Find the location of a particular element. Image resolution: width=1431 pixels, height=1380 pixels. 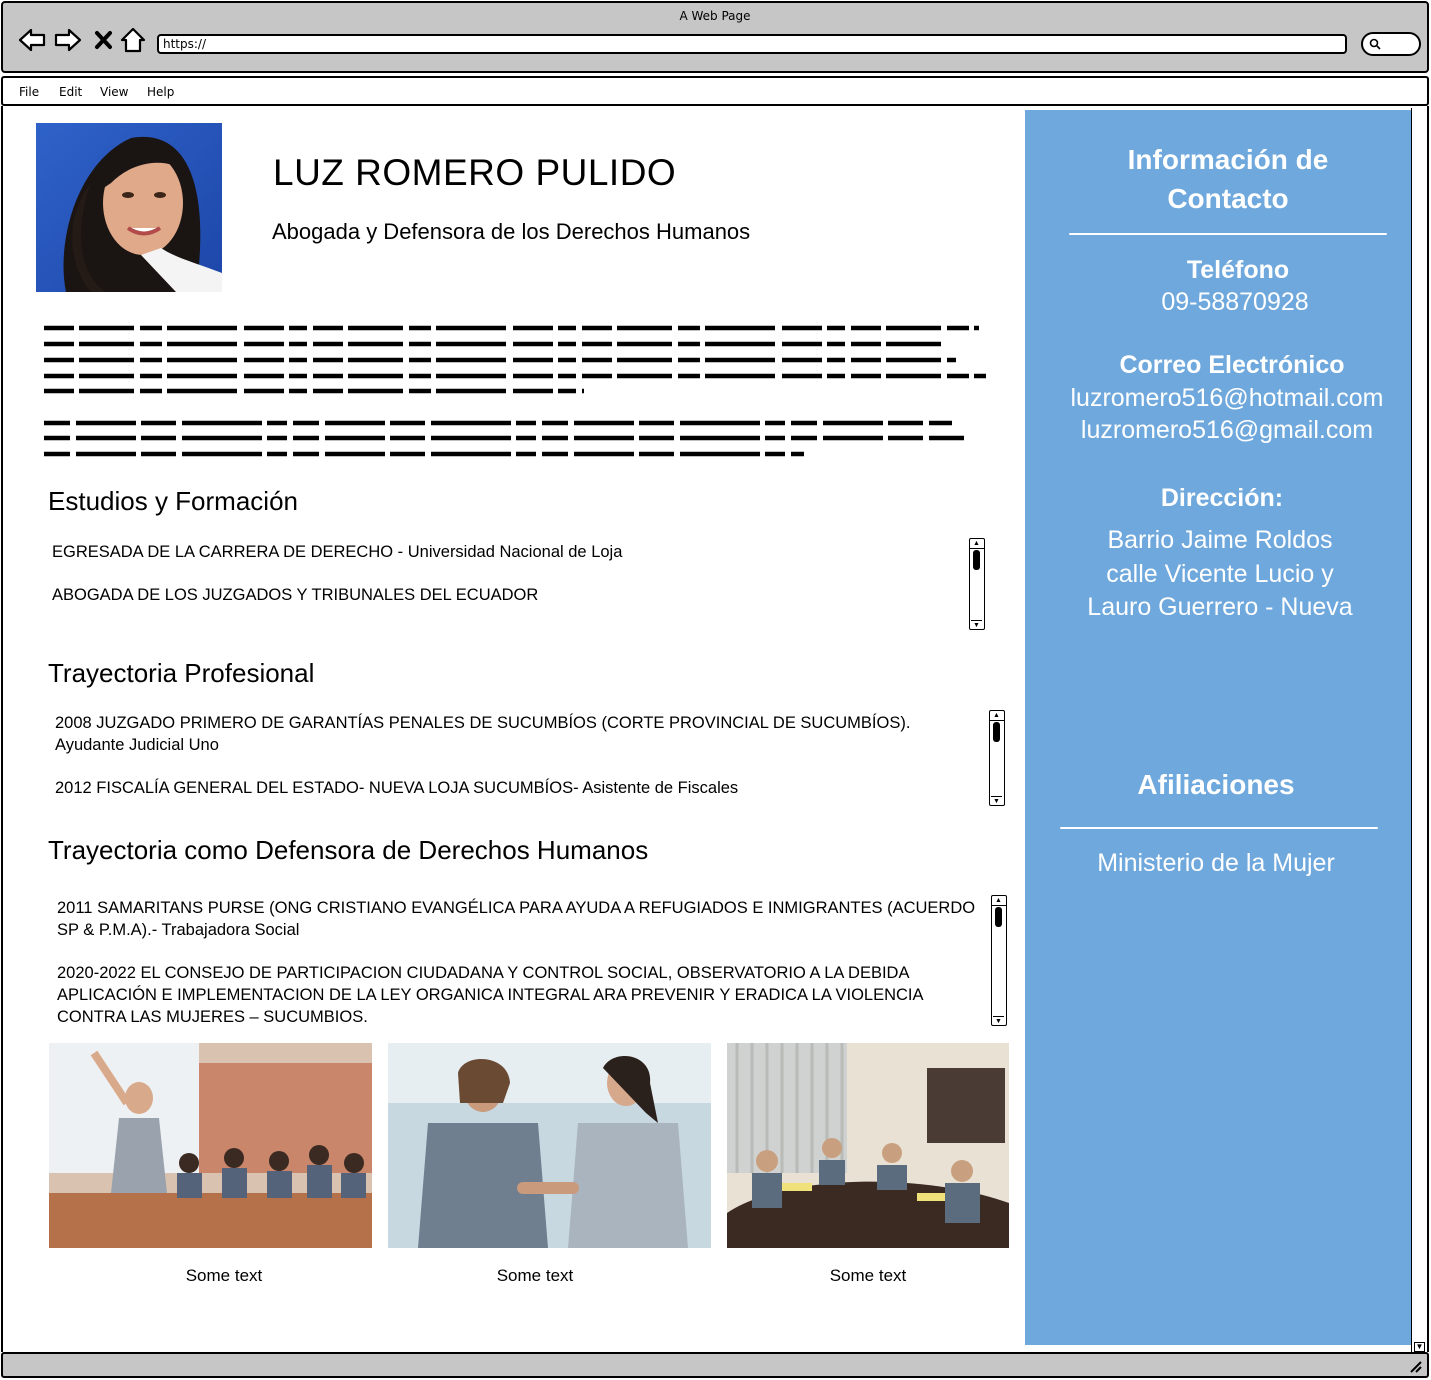

forward-arrow-icon is located at coordinates (68, 40).